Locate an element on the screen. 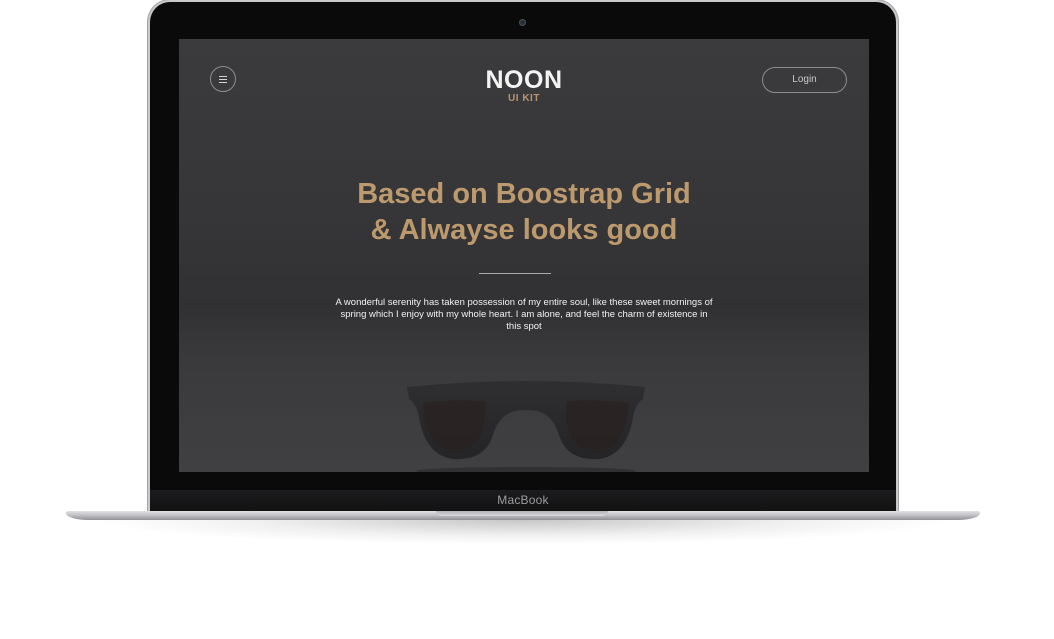 Image resolution: width=1054 pixels, height=639 pixels. laptop-shadow is located at coordinates (523, 532).